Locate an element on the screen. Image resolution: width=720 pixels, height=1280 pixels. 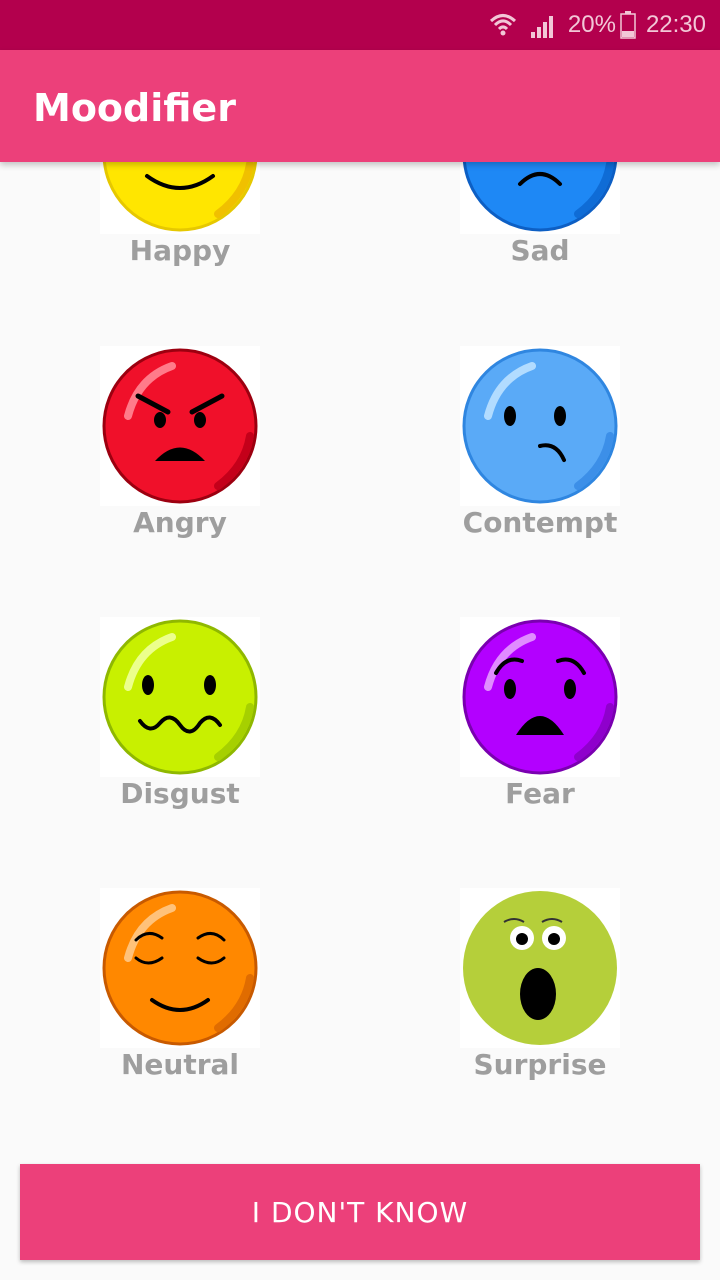
neutral-face-icon is located at coordinates (180, 968).